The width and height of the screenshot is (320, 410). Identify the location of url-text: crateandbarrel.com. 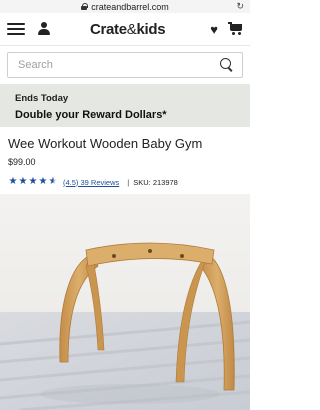
(130, 6).